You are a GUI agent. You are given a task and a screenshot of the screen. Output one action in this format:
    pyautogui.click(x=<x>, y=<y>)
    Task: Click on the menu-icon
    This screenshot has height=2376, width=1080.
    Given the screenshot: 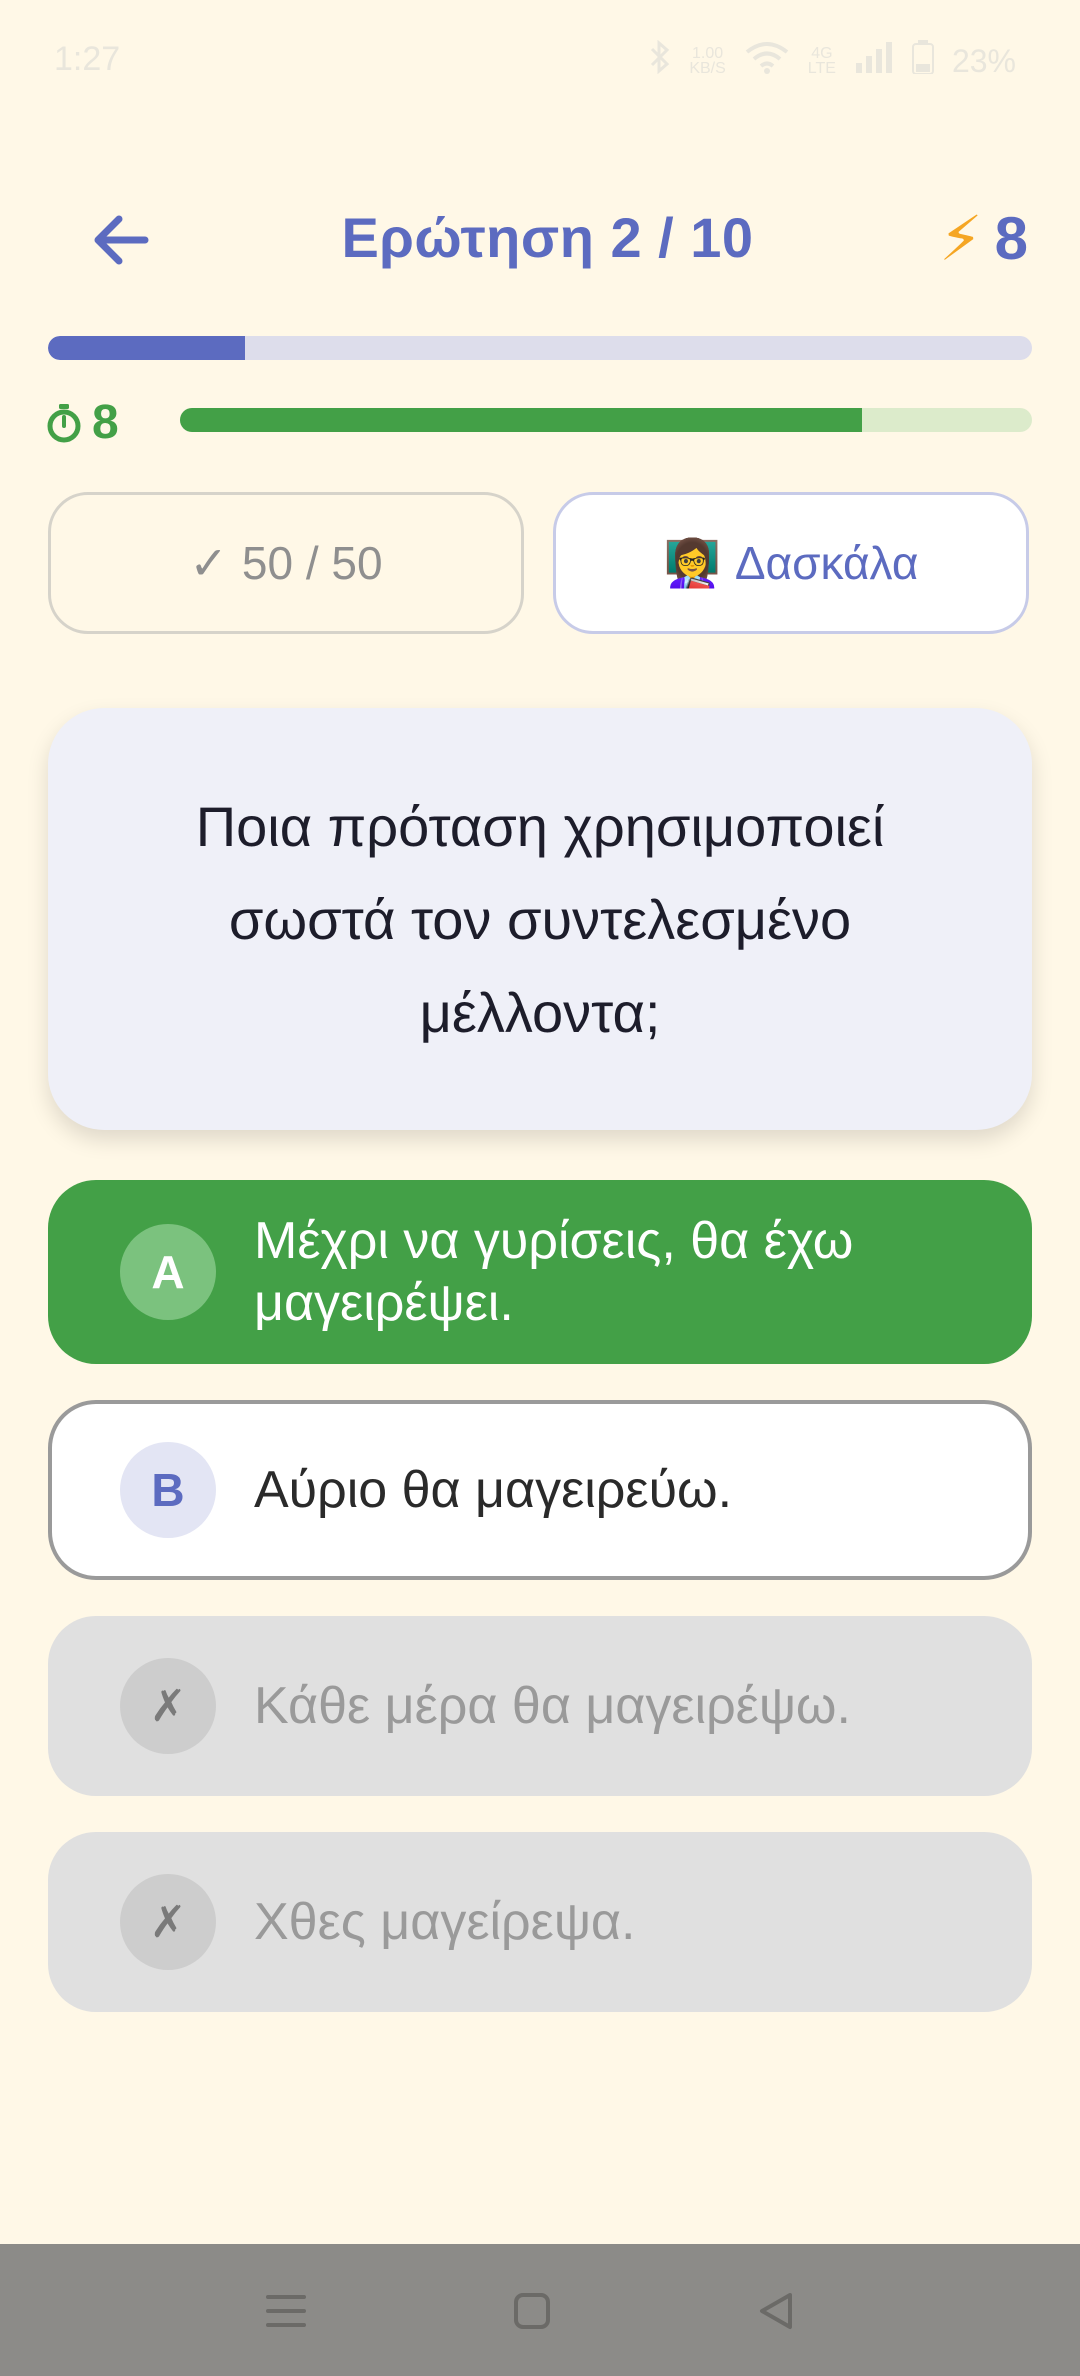 What is the action you would take?
    pyautogui.click(x=286, y=2311)
    